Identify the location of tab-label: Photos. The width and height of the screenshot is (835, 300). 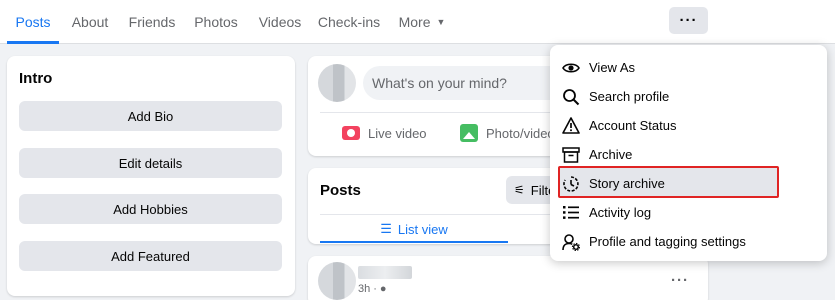
(216, 22).